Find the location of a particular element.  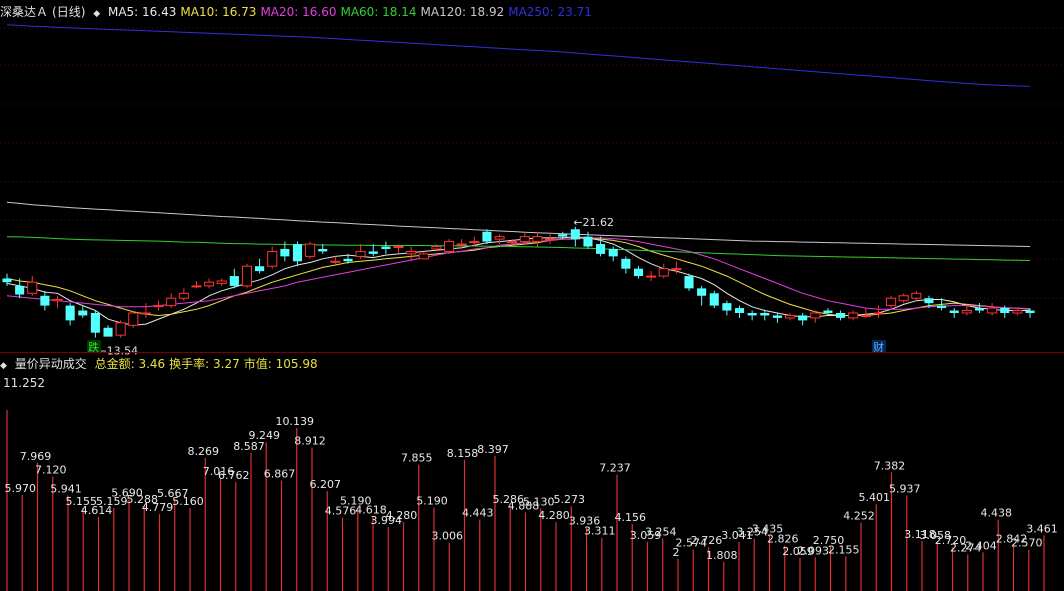

volume-pane-title: 量价异动成交 is located at coordinates (51, 364).